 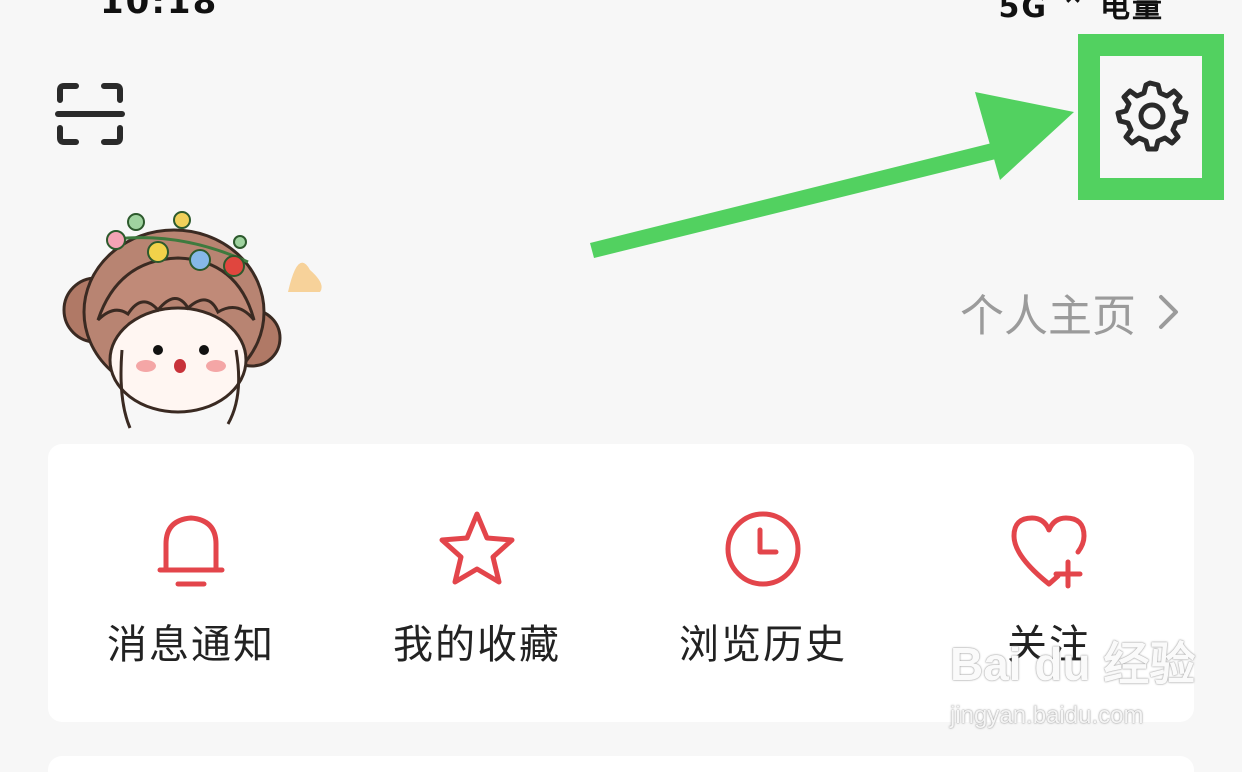 What do you see at coordinates (1075, 700) in the screenshot?
I see `baidu-jingyan-watermark: Bai du 经验 jingyan.baidu.com` at bounding box center [1075, 700].